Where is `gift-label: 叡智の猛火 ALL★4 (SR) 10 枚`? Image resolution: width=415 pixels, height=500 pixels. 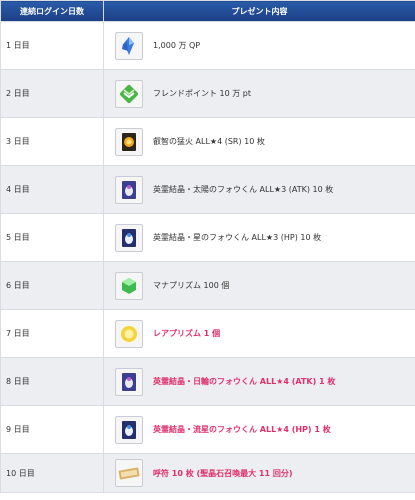
gift-label: 叡智の猛火 ALL★4 (SR) 10 枚 is located at coordinates (209, 141).